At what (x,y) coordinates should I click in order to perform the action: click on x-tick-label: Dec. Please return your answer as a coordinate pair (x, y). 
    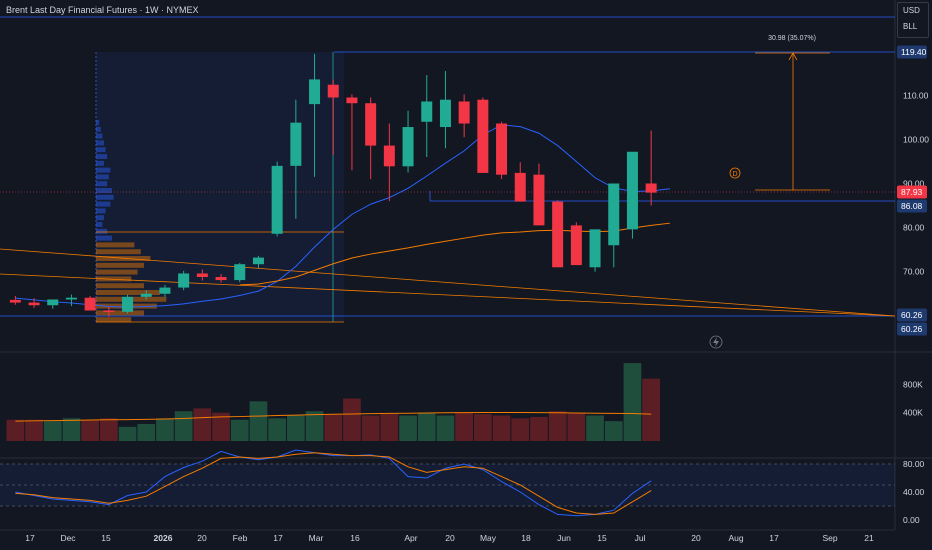
    Looking at the image, I should click on (68, 538).